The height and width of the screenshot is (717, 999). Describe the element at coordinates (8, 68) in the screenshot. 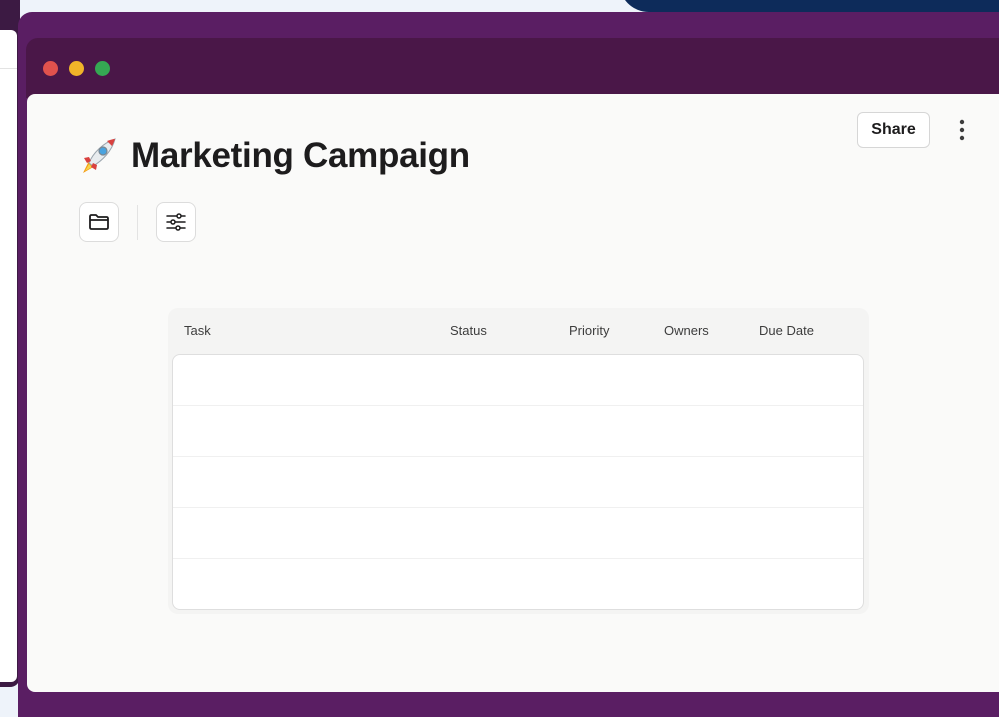

I see `background-window-divider` at that location.